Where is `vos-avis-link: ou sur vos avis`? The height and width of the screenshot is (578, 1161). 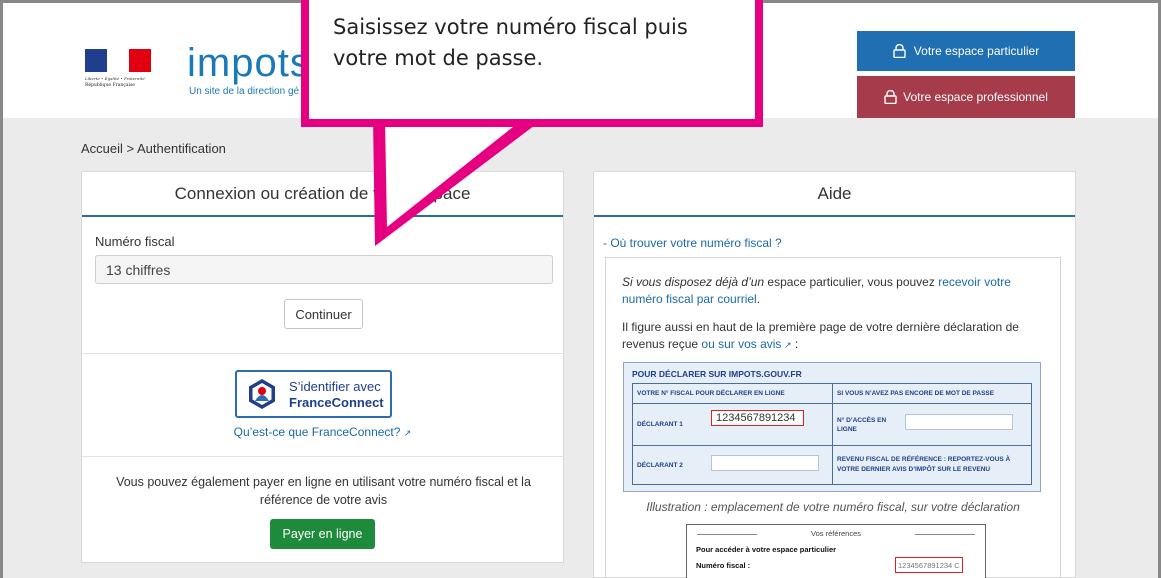 vos-avis-link: ou sur vos avis is located at coordinates (741, 344).